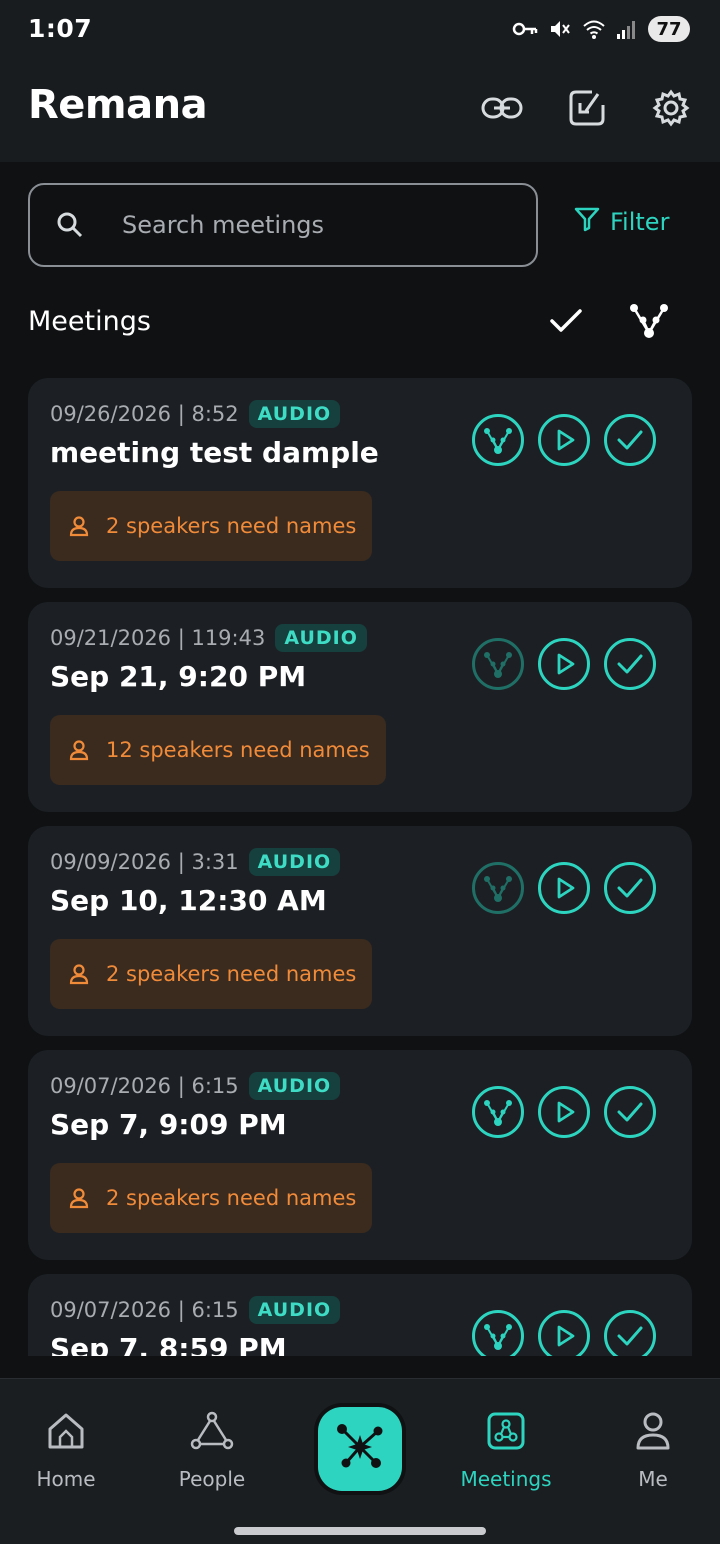 Image resolution: width=720 pixels, height=1544 pixels. What do you see at coordinates (360, 1449) in the screenshot?
I see `record-fab-button` at bounding box center [360, 1449].